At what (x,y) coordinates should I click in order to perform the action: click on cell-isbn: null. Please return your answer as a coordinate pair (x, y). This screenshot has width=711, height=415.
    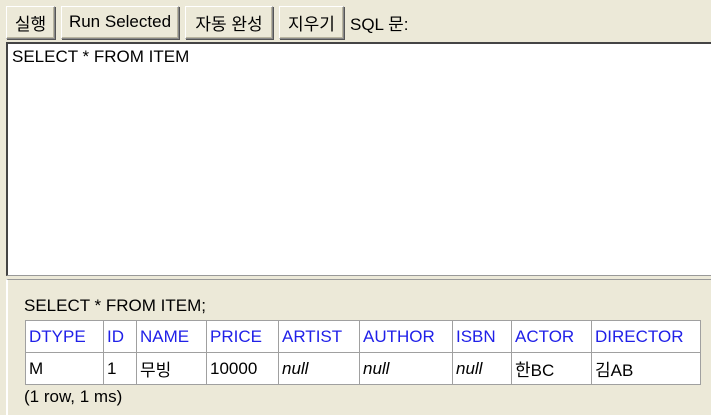
    Looking at the image, I should click on (482, 368).